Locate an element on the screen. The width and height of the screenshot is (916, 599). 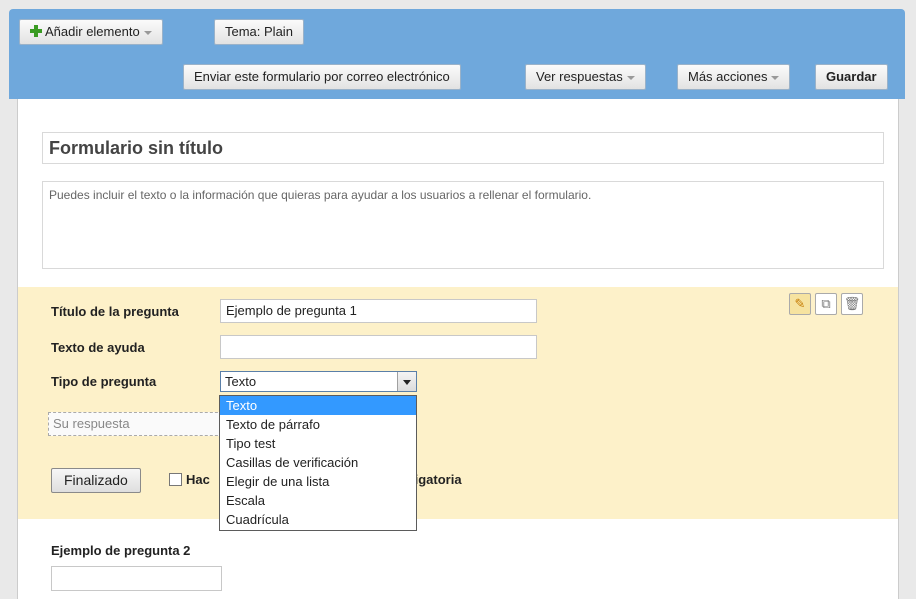
required-label: Hac is located at coordinates (198, 479).